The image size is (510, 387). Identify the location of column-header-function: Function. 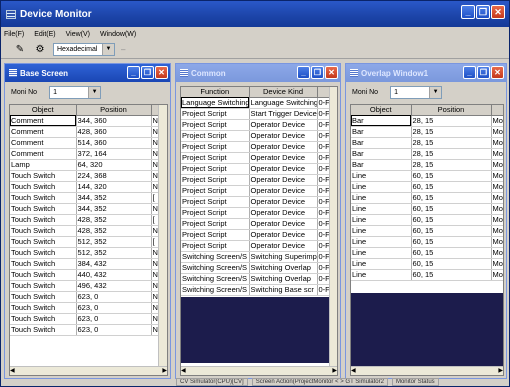
(215, 92).